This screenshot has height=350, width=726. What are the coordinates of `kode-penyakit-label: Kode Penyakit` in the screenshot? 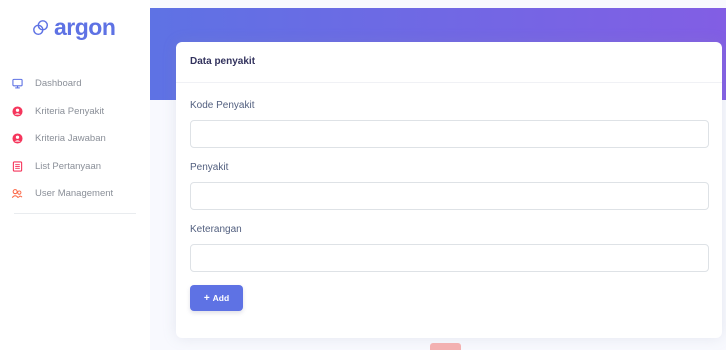 It's located at (222, 105).